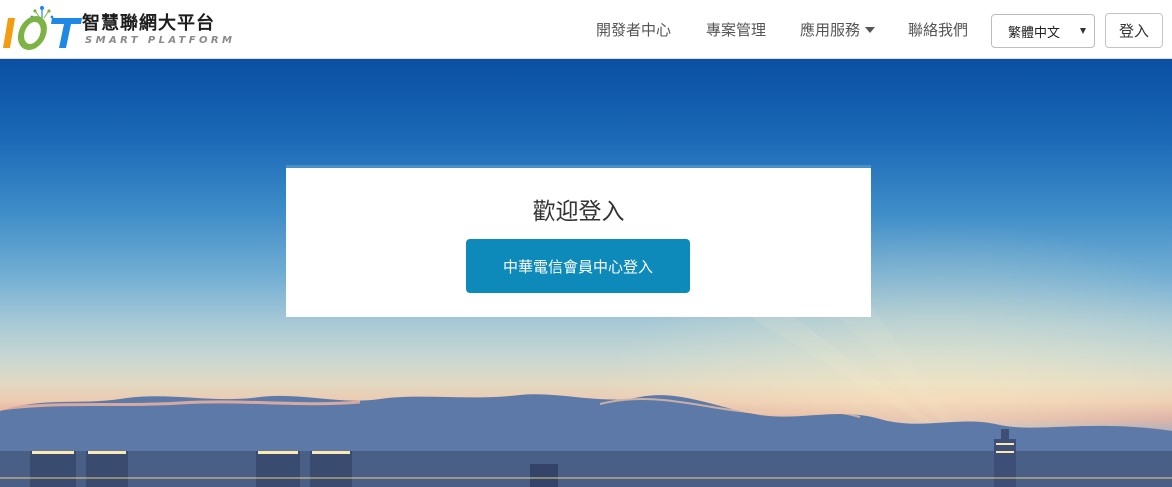 The image size is (1172, 487). What do you see at coordinates (870, 29) in the screenshot?
I see `caret-down-icon` at bounding box center [870, 29].